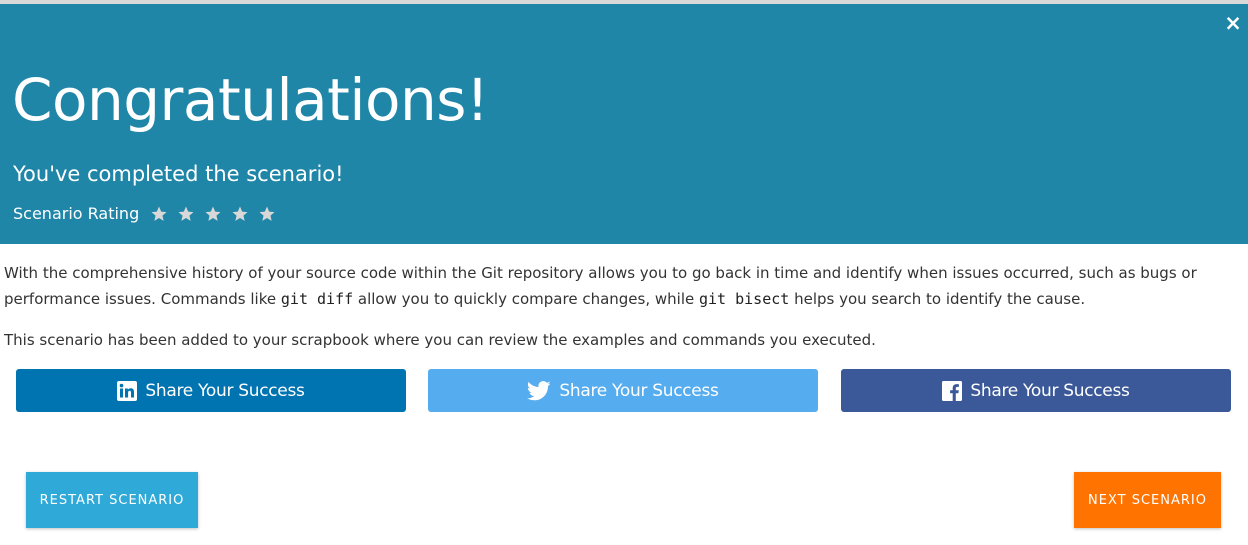 This screenshot has height=545, width=1248. I want to click on close-button: ×, so click(1233, 23).